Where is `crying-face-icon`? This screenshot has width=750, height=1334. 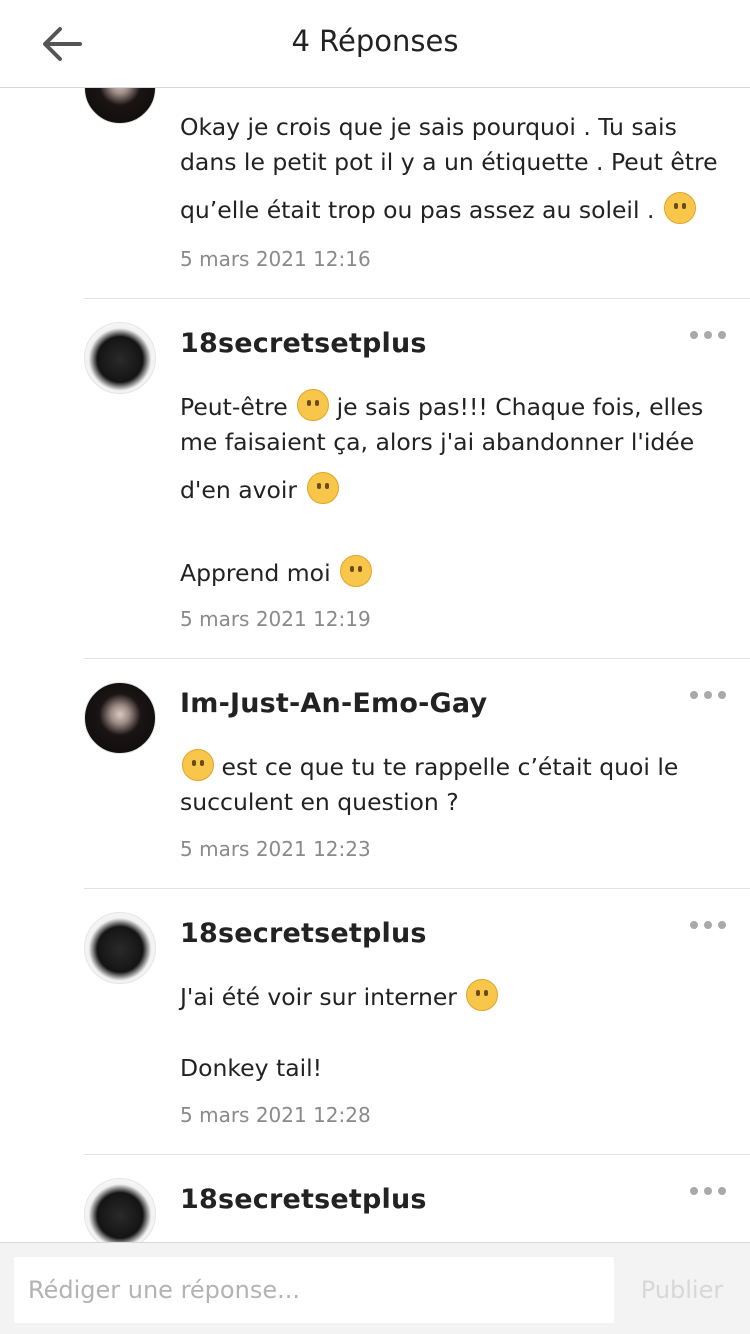 crying-face-icon is located at coordinates (313, 405).